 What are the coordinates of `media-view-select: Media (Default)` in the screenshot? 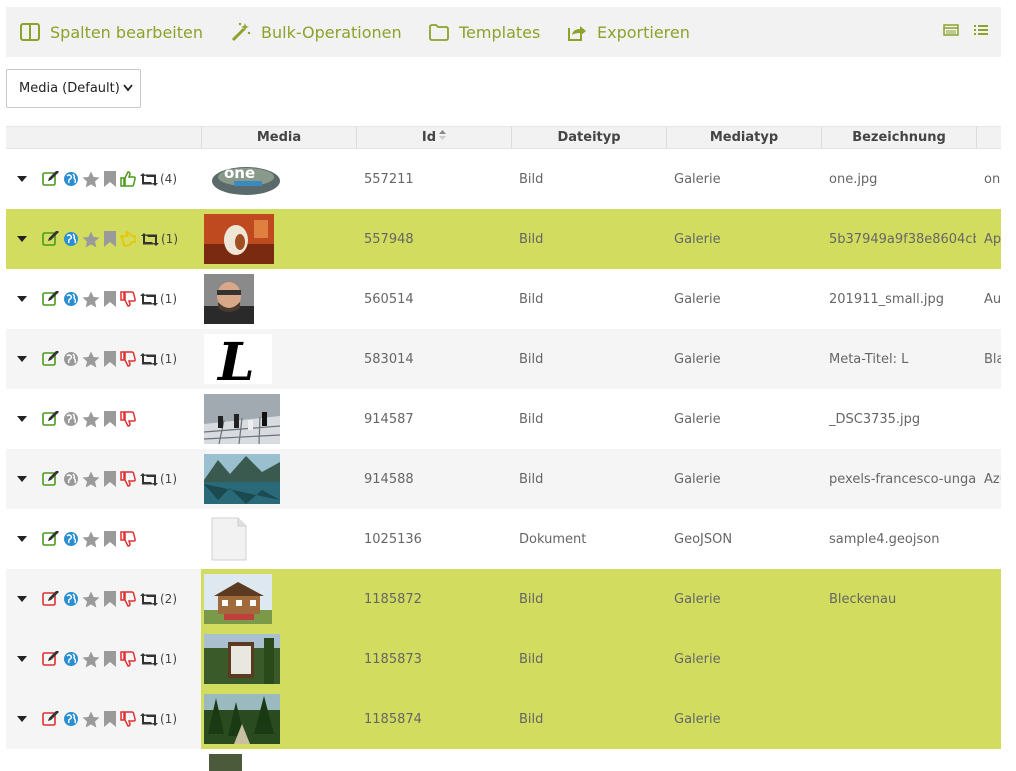 It's located at (73, 88).